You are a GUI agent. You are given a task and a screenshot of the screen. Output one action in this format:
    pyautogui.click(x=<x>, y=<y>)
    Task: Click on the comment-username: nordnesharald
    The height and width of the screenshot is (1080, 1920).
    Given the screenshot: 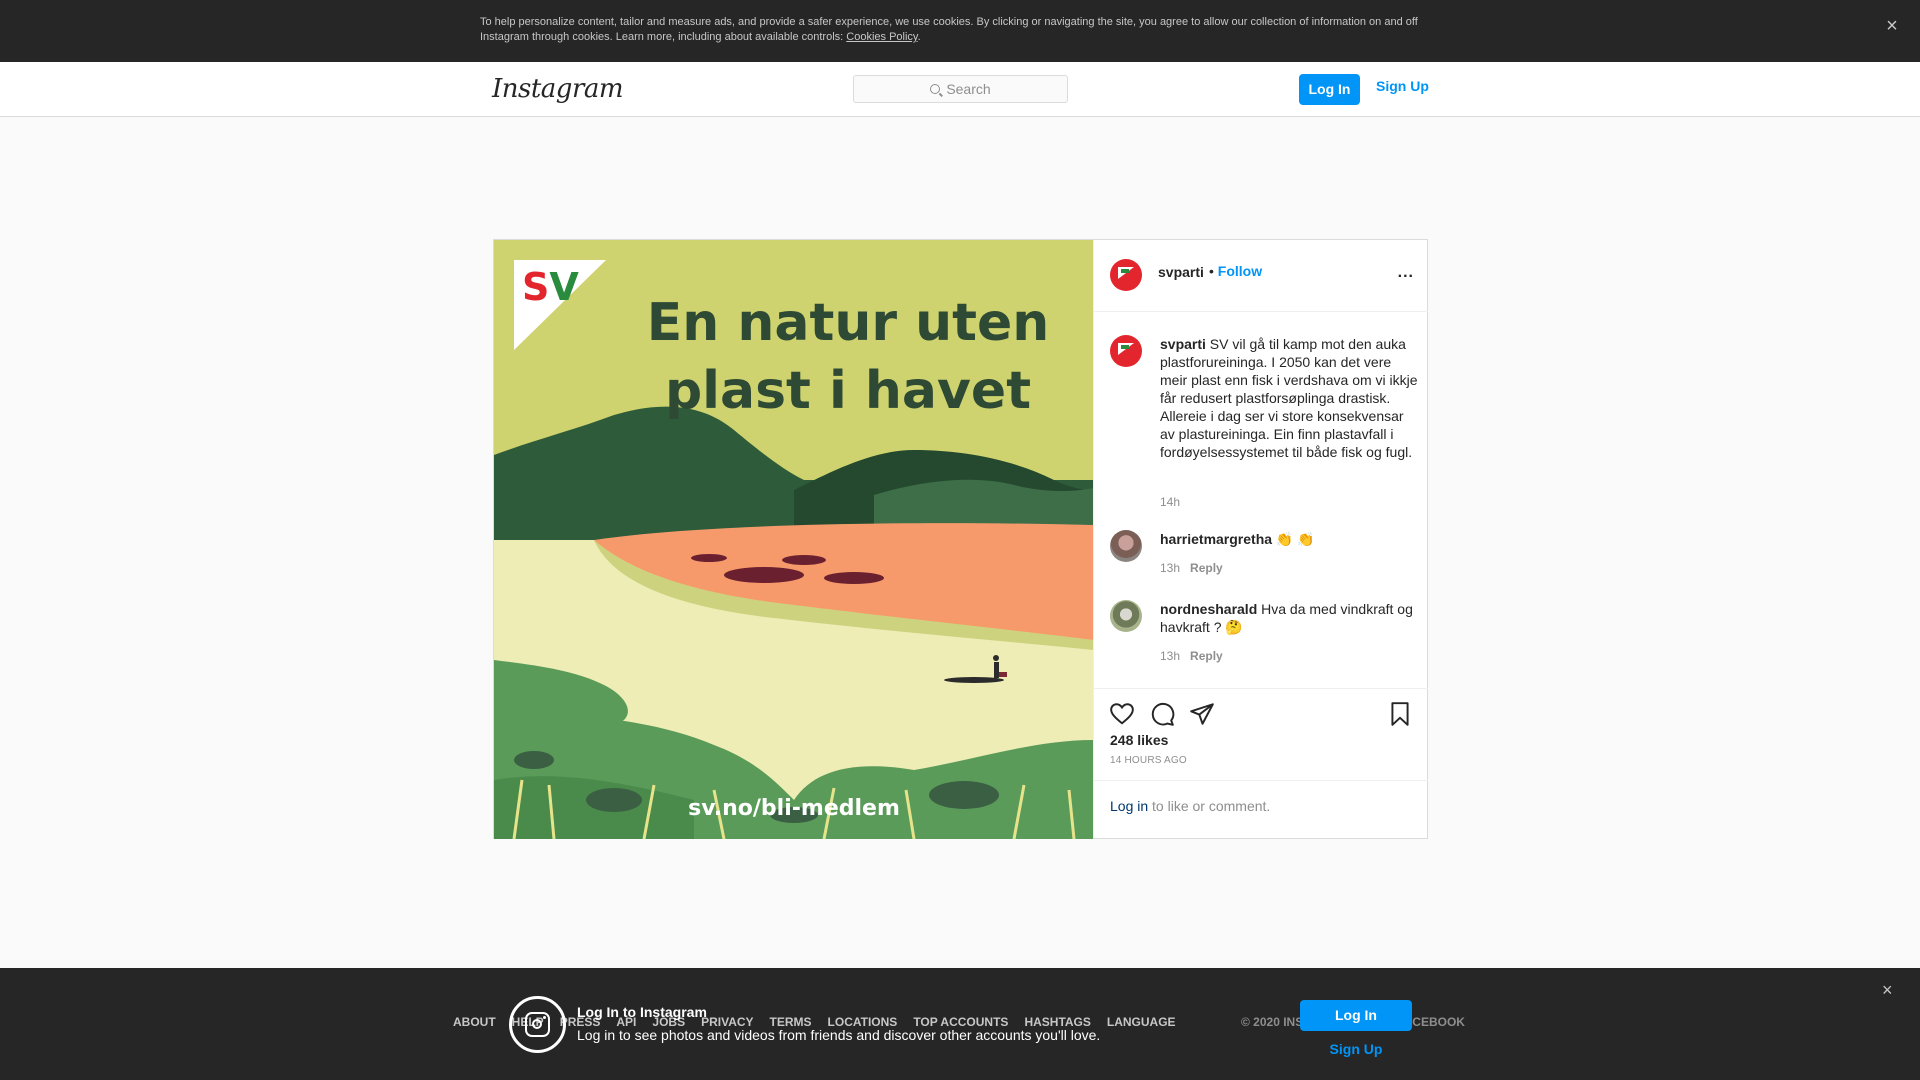 What is the action you would take?
    pyautogui.click(x=1208, y=609)
    